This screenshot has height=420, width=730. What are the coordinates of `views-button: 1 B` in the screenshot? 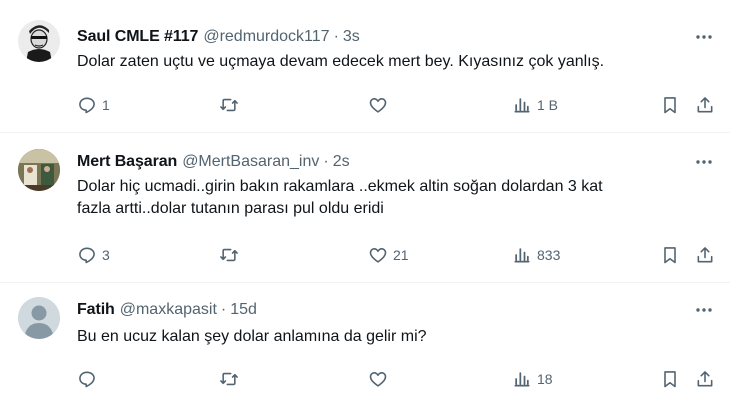 It's located at (535, 105).